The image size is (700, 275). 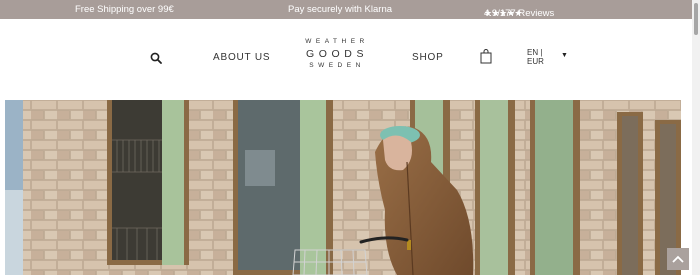 I want to click on search-icon, so click(x=156, y=58).